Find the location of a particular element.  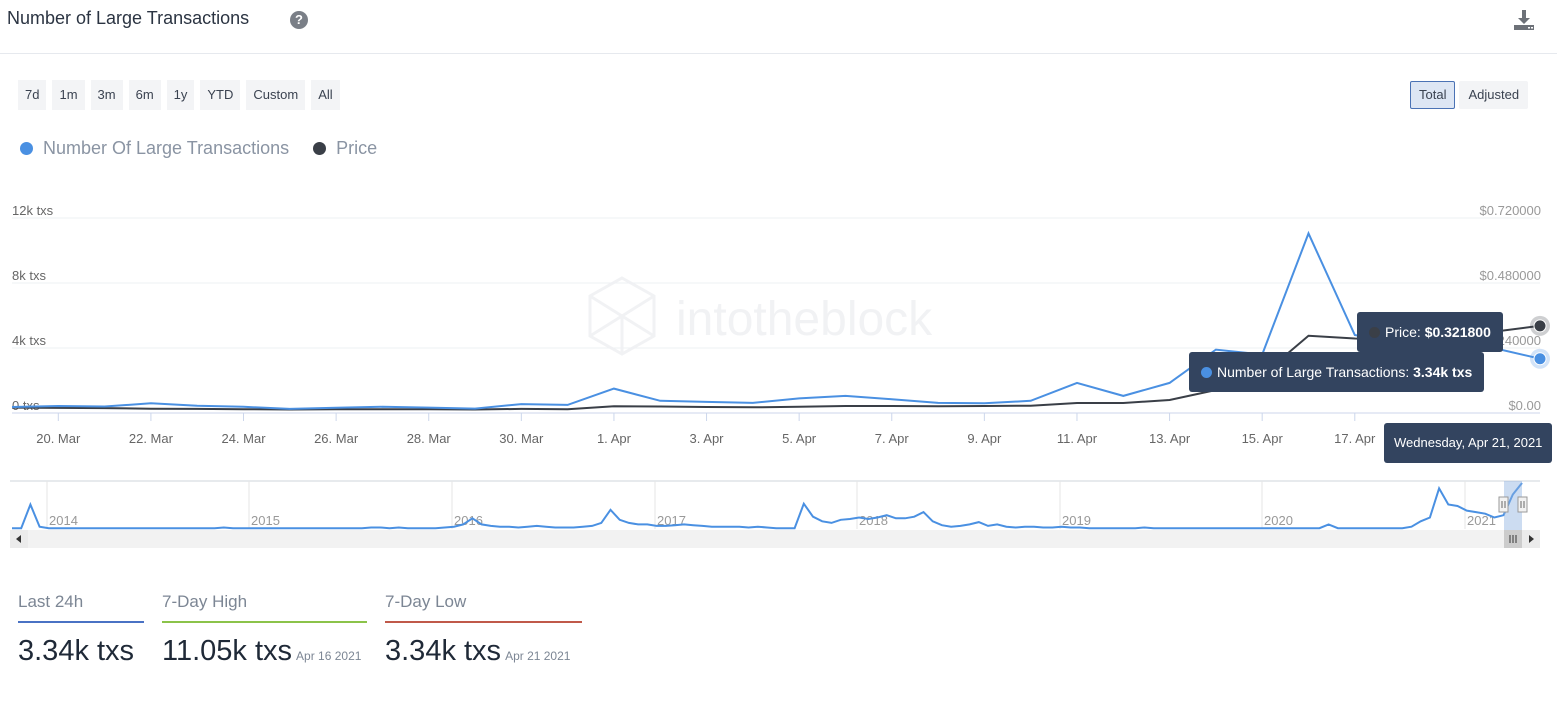

stat-value-last-24h: 3.34k txs is located at coordinates (76, 651).